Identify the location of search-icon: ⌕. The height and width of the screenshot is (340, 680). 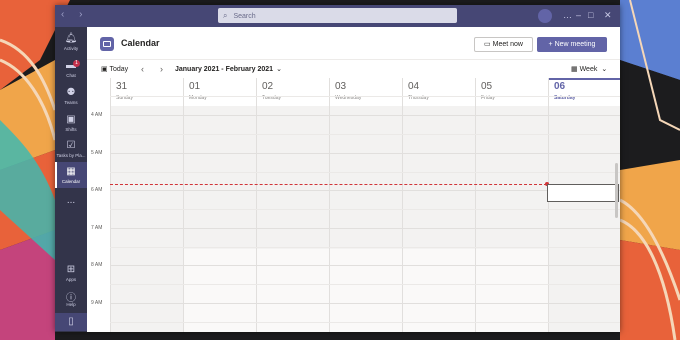
(225, 15).